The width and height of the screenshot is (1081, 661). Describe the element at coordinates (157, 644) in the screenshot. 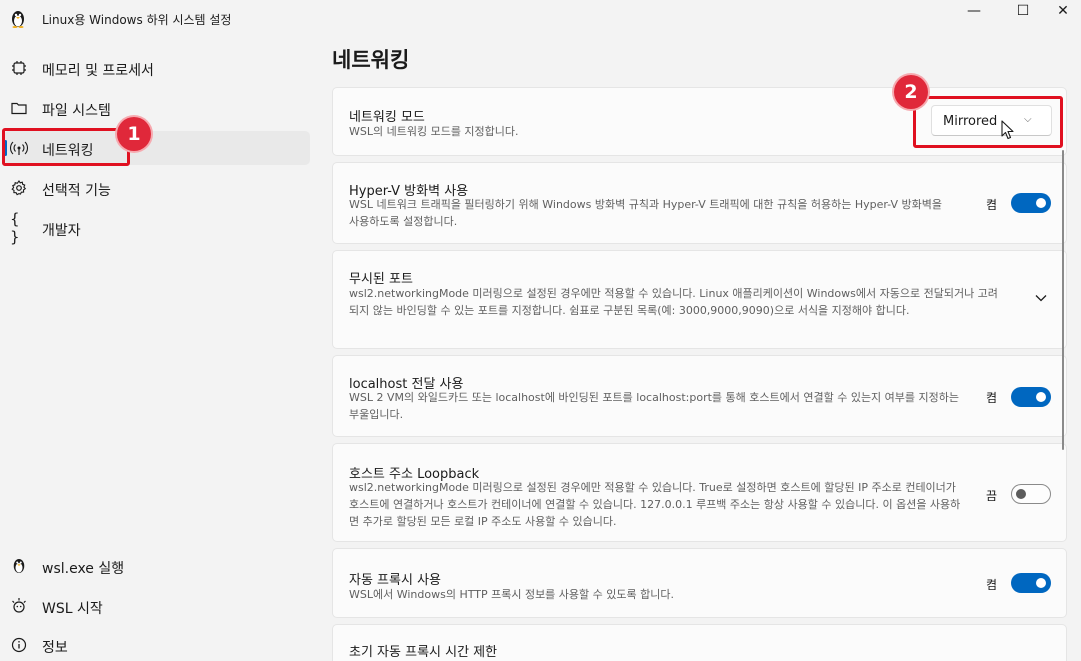

I see `sidebar-item-about: 정보` at that location.